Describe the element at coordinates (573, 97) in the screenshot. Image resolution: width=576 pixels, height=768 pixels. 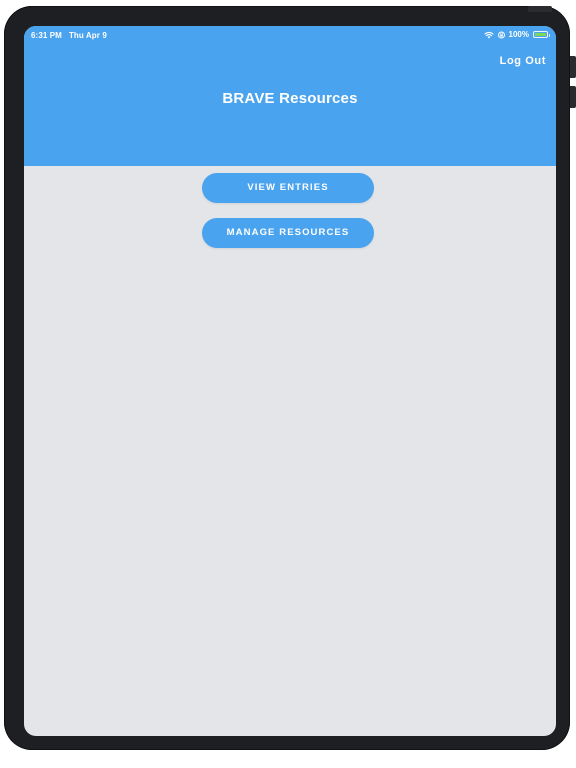
I see `volume-down-button` at that location.